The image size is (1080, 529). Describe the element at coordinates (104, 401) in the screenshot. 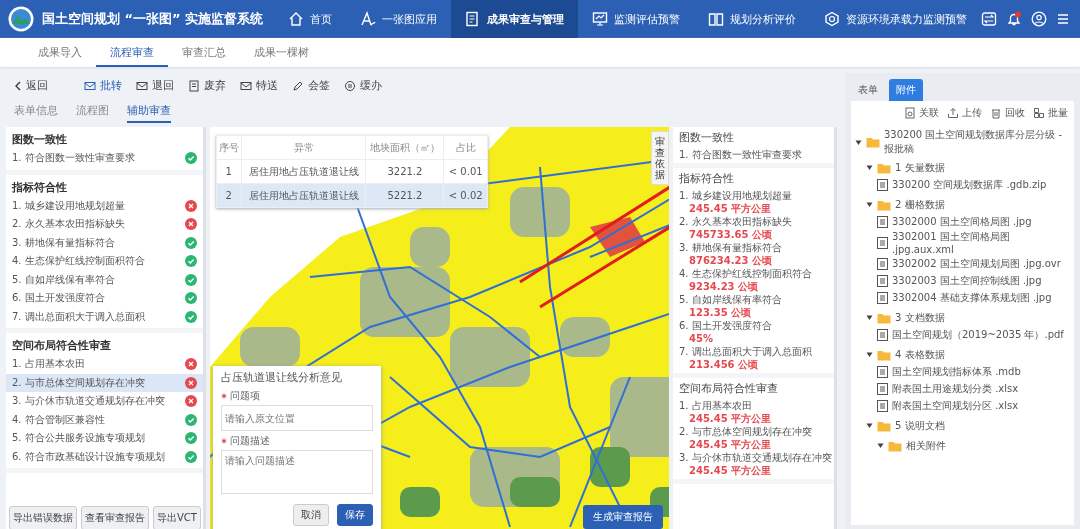

I see `check-item: 3. 与介休市轨道交通规划存在冲突` at that location.